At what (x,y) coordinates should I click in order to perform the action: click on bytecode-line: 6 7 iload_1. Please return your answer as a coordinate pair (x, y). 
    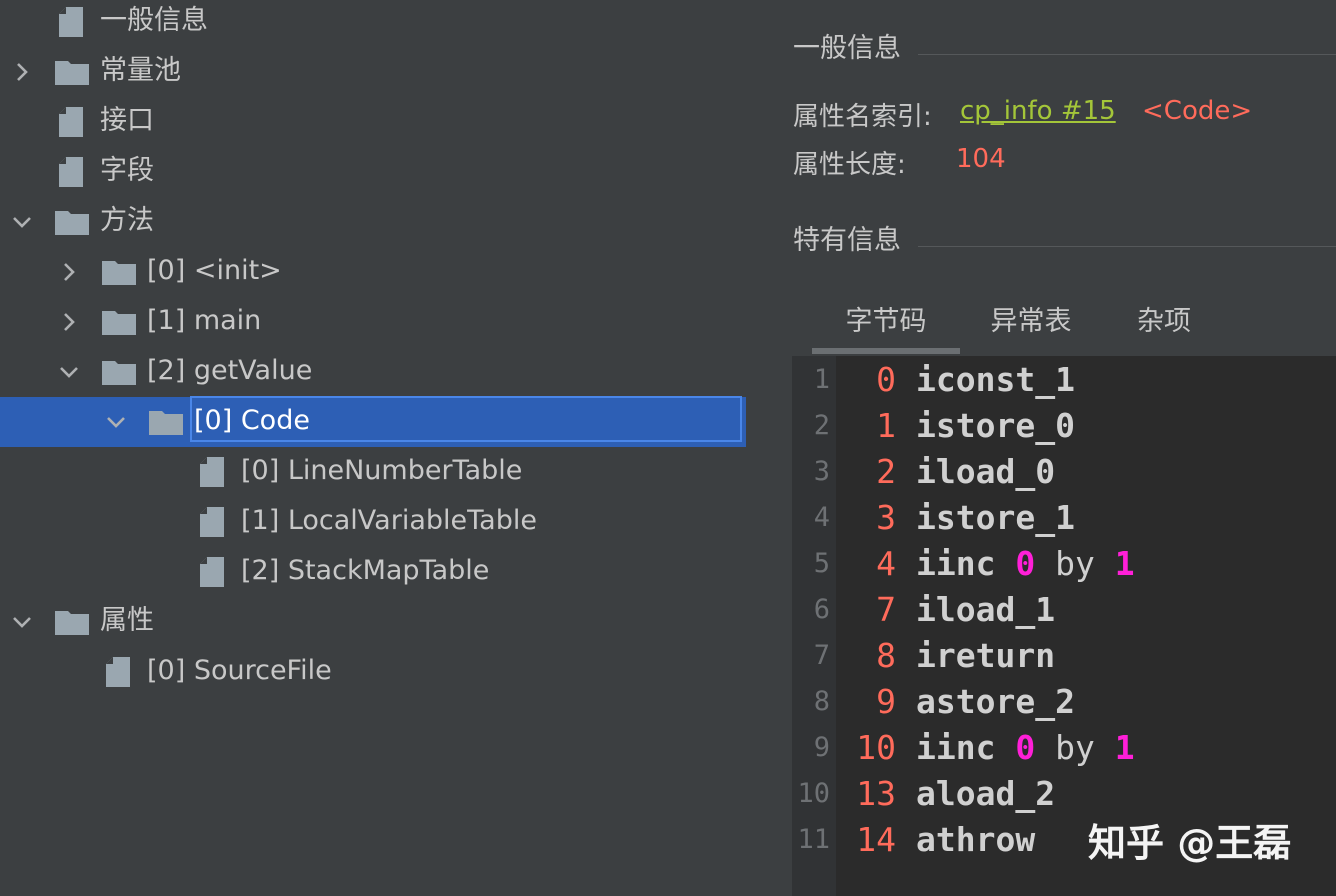
    Looking at the image, I should click on (1064, 610).